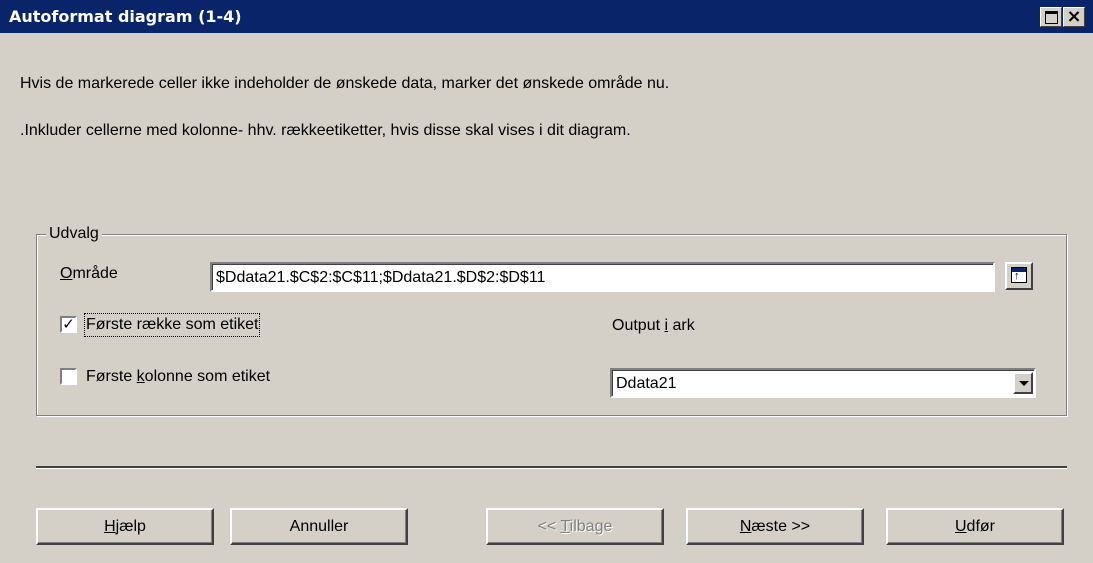 The height and width of the screenshot is (563, 1093). Describe the element at coordinates (172, 325) in the screenshot. I see `first-row-label: Første række som etiket` at that location.